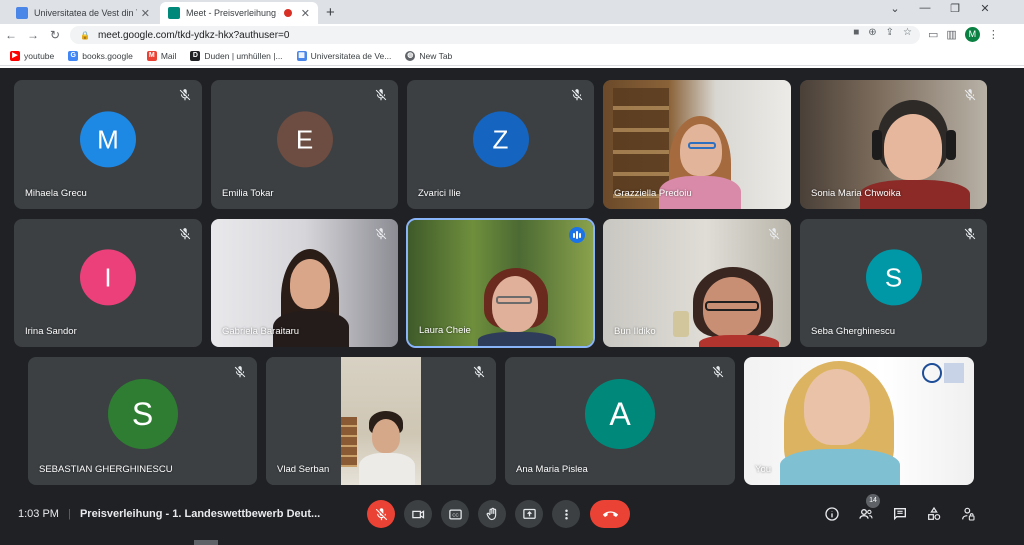 This screenshot has height=545, width=1024. What do you see at coordinates (856, 32) in the screenshot?
I see `camera-icon: ■` at bounding box center [856, 32].